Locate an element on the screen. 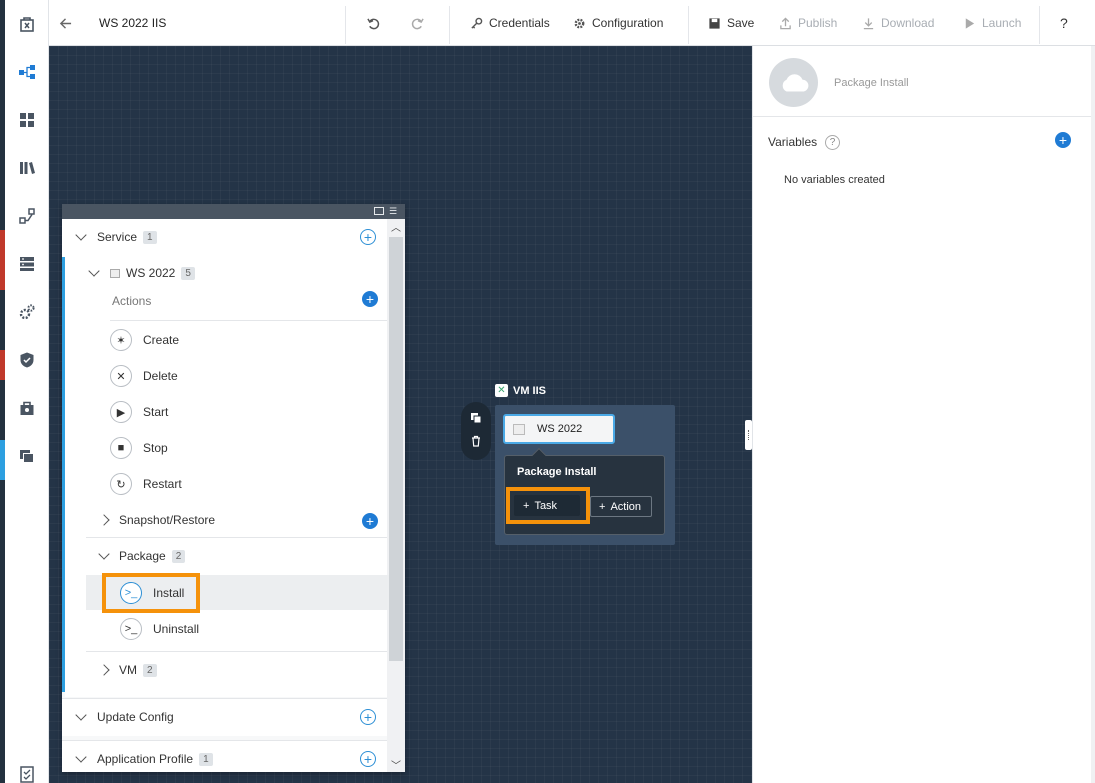 The width and height of the screenshot is (1095, 783). action-label: Start is located at coordinates (156, 412).